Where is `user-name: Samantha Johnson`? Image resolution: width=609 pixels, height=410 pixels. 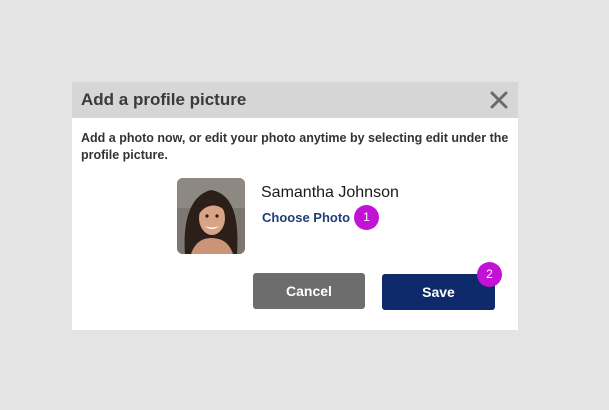 user-name: Samantha Johnson is located at coordinates (330, 192).